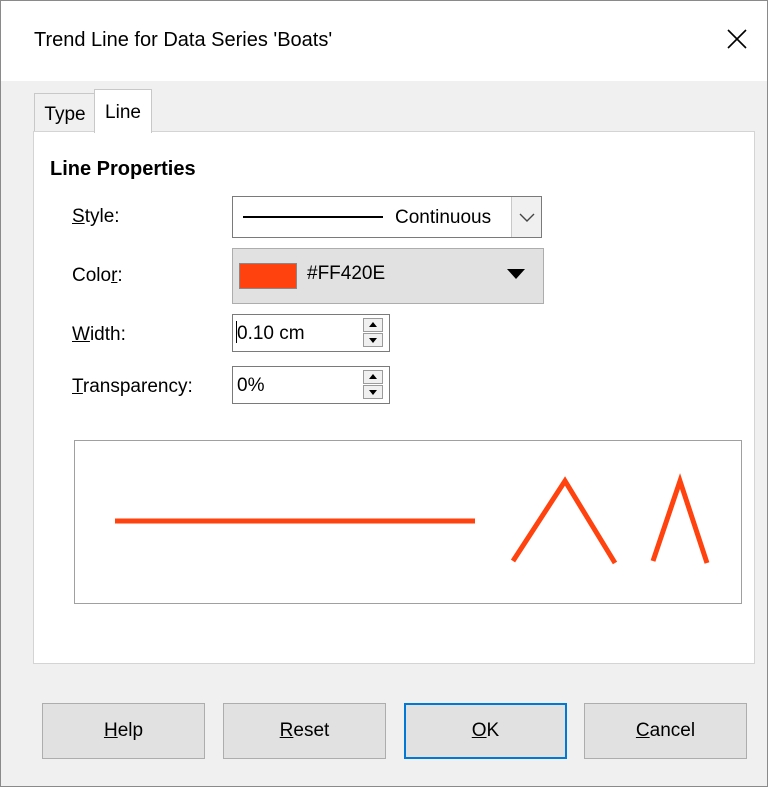  What do you see at coordinates (346, 273) in the screenshot?
I see `color-value: #FF420E` at bounding box center [346, 273].